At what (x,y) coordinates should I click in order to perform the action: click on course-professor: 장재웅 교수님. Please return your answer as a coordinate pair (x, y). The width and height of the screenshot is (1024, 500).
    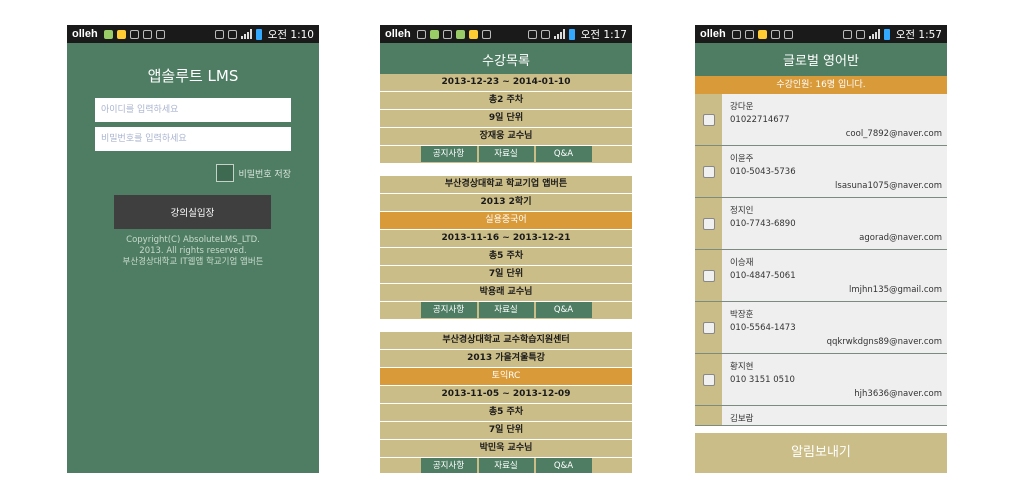
    Looking at the image, I should click on (506, 136).